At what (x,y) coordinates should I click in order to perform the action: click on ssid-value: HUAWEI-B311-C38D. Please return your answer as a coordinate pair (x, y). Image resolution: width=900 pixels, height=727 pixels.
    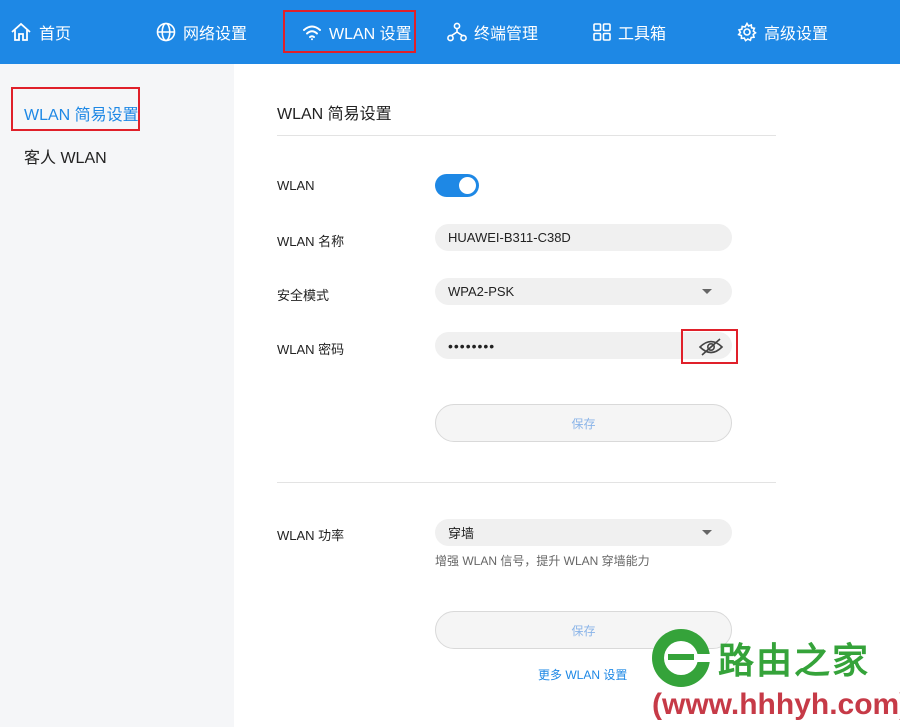
    Looking at the image, I should click on (509, 237).